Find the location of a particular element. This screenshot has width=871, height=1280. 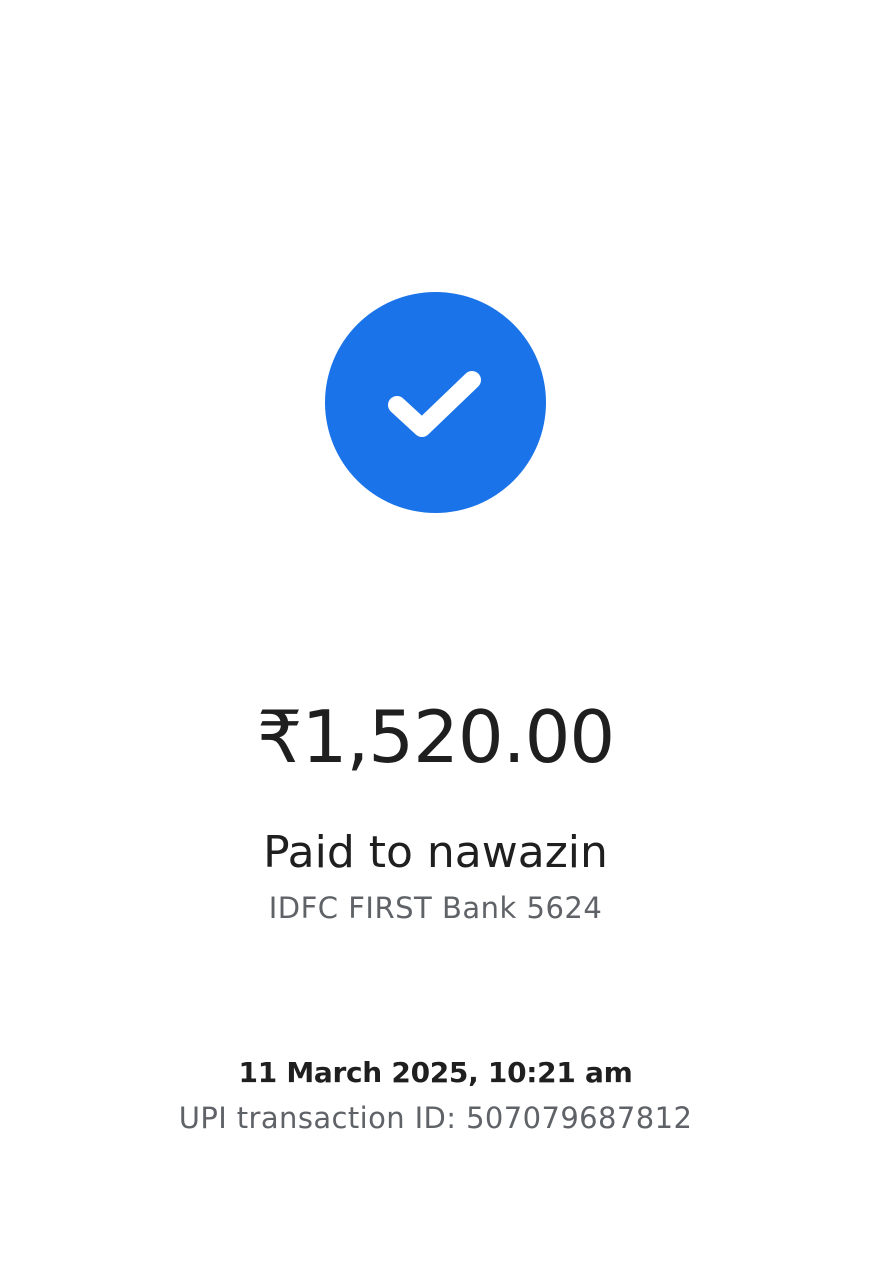

check-circle-icon is located at coordinates (434, 404).